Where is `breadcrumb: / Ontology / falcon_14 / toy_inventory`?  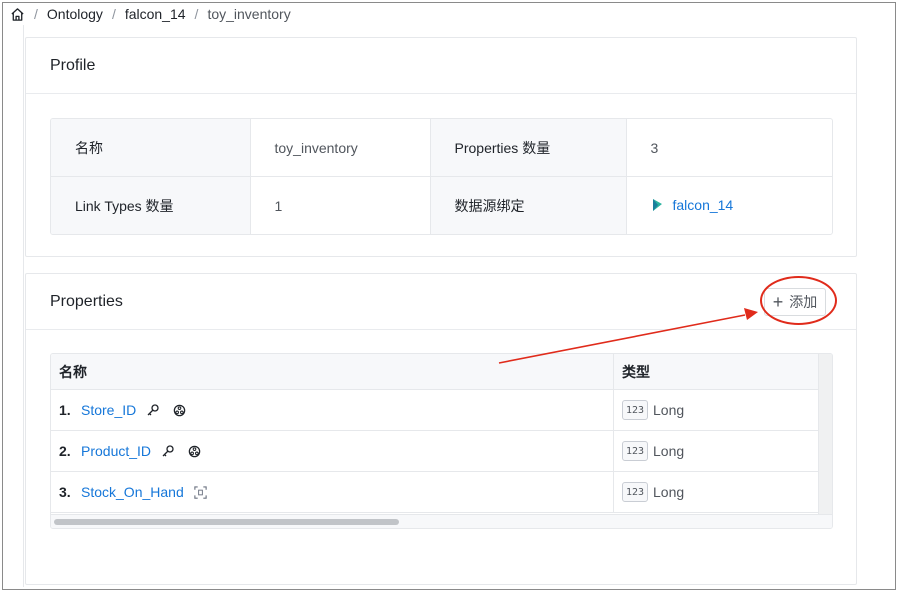
breadcrumb: / Ontology / falcon_14 / toy_inventory is located at coordinates (150, 14).